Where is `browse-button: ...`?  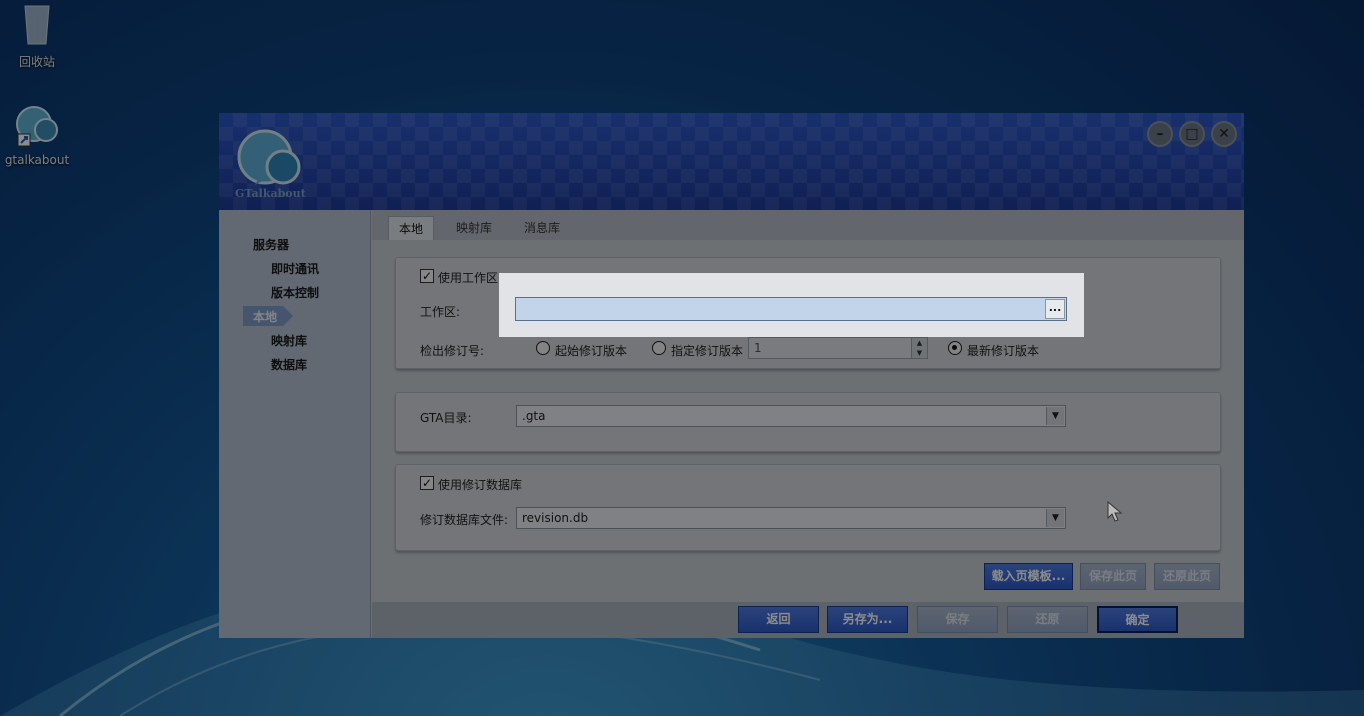
browse-button: ... is located at coordinates (1055, 309).